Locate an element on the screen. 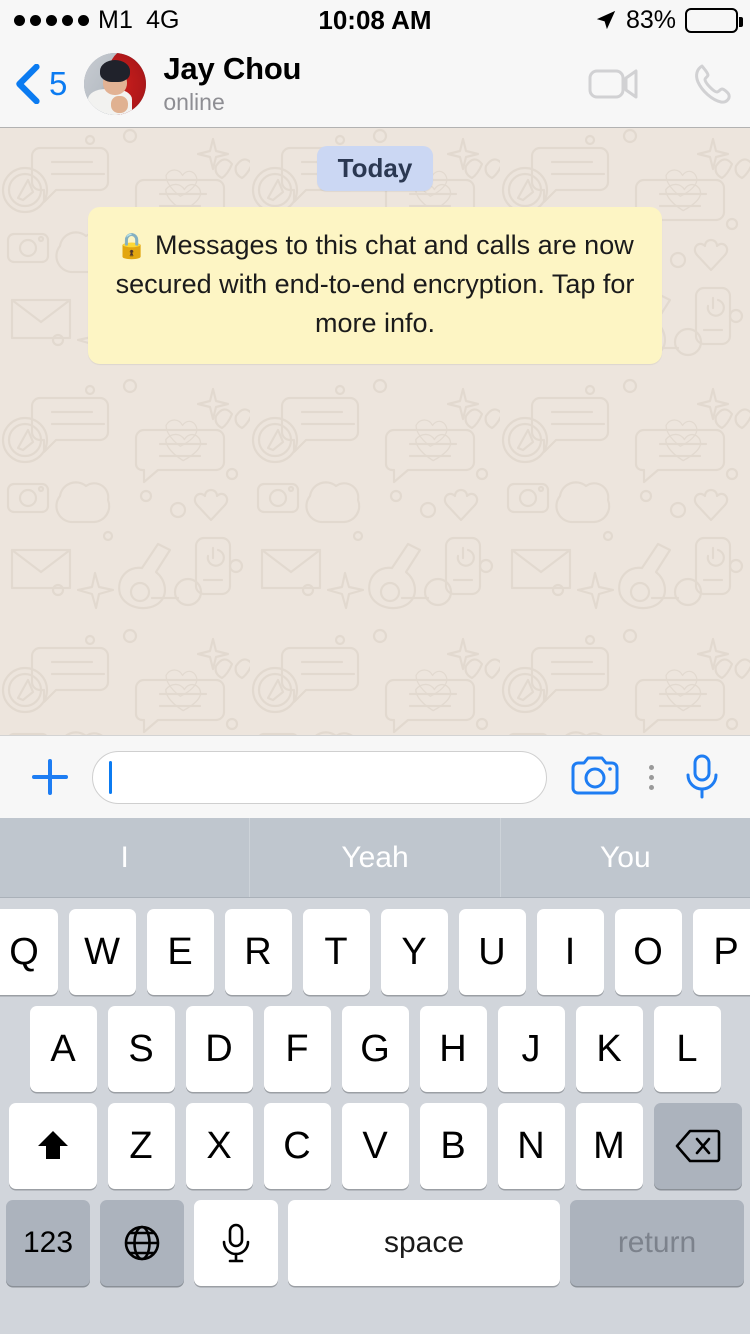  suggestion-1: Yeah is located at coordinates (374, 857).